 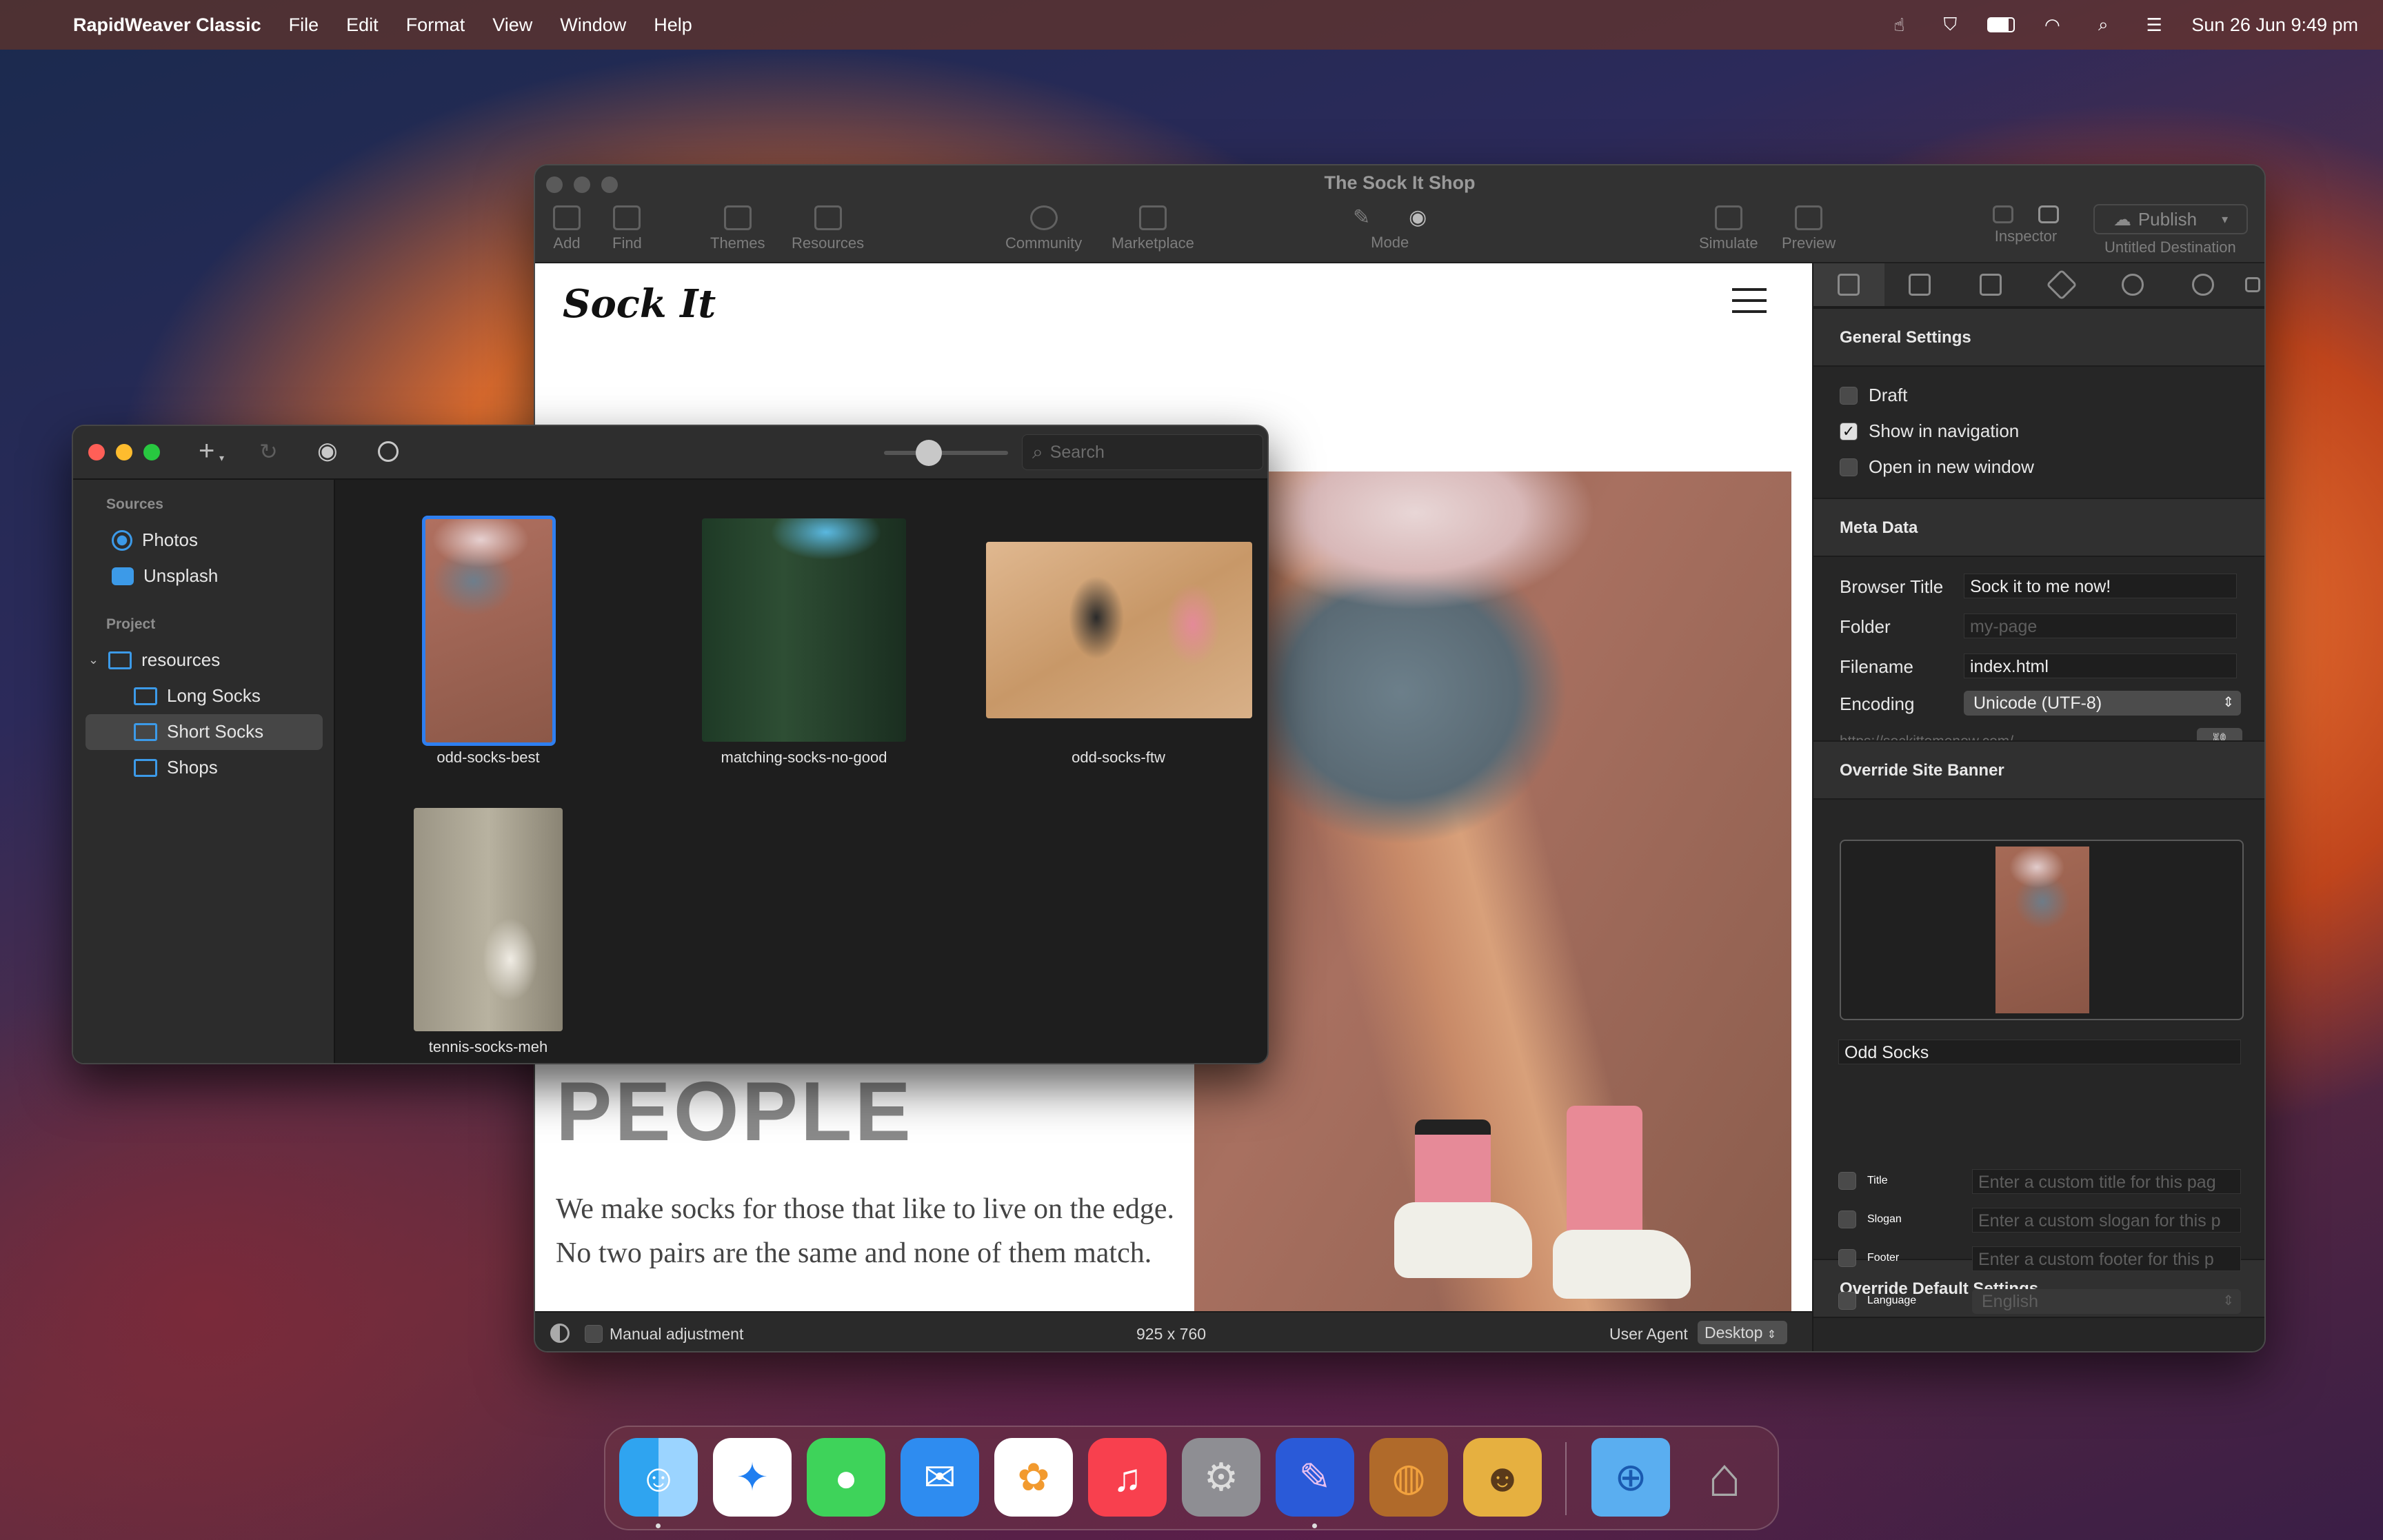 What do you see at coordinates (737, 229) in the screenshot?
I see `themes-button: Themes` at bounding box center [737, 229].